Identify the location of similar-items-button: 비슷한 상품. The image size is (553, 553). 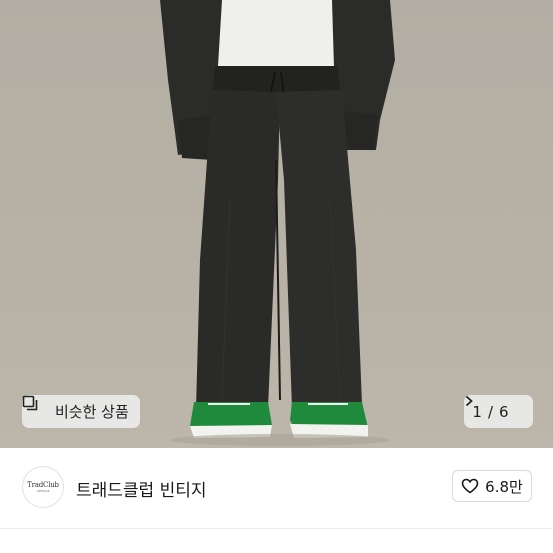
(81, 411).